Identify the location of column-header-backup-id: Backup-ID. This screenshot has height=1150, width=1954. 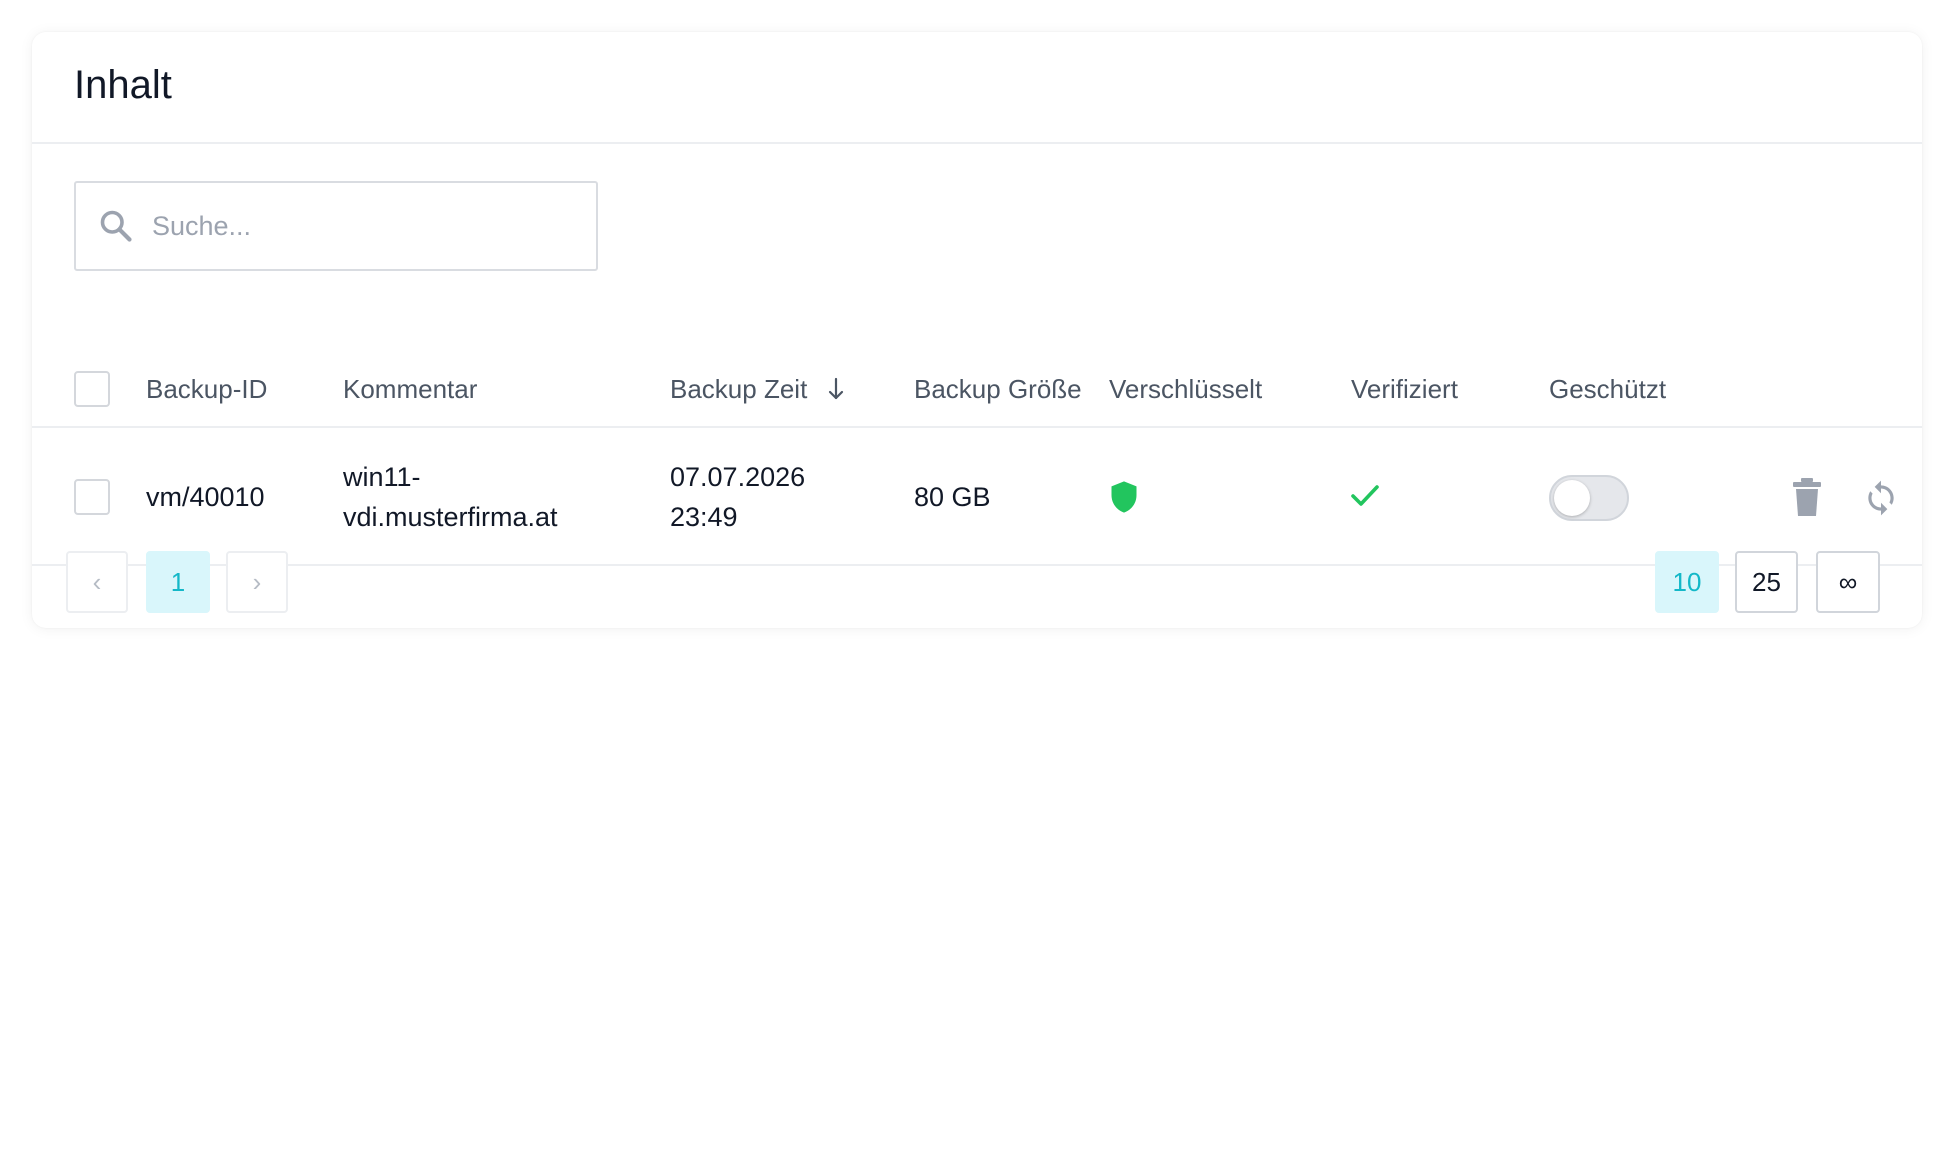
(206, 389).